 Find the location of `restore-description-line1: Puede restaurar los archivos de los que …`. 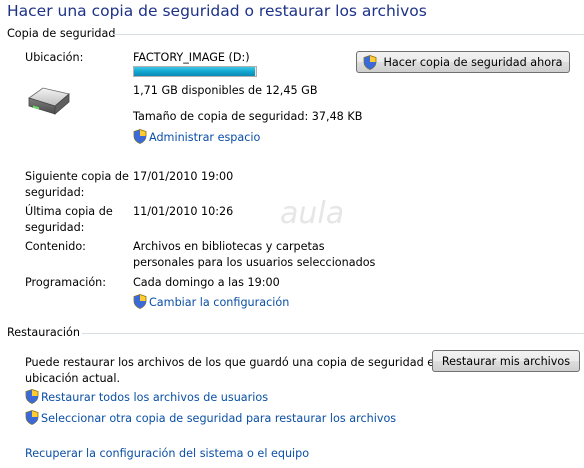

restore-description-line1: Puede restaurar los archivos de los que … is located at coordinates (240, 362).